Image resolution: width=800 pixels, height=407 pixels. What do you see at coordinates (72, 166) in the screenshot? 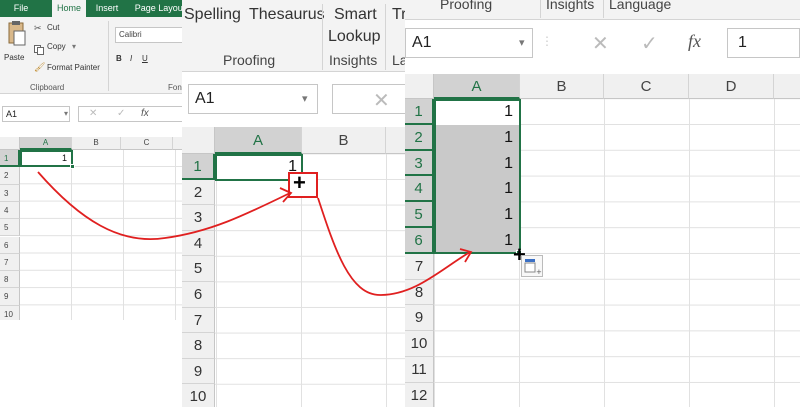
I see `fill-handle` at bounding box center [72, 166].